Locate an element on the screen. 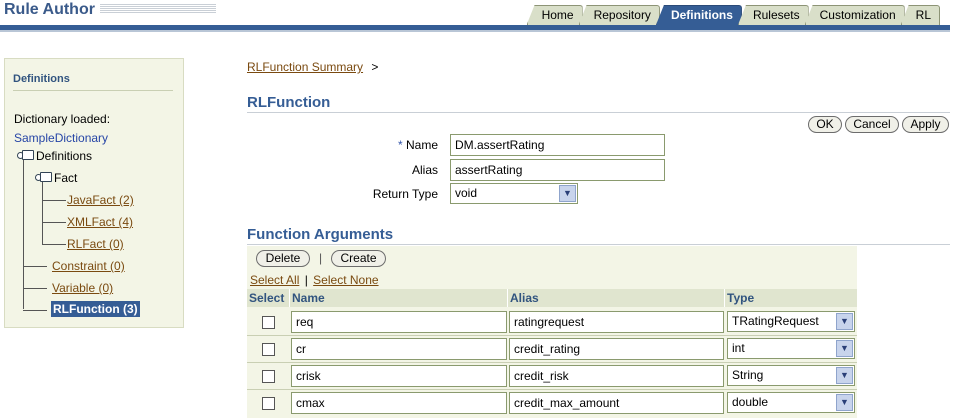  argument-alias-field: credit_rating is located at coordinates (616, 349).